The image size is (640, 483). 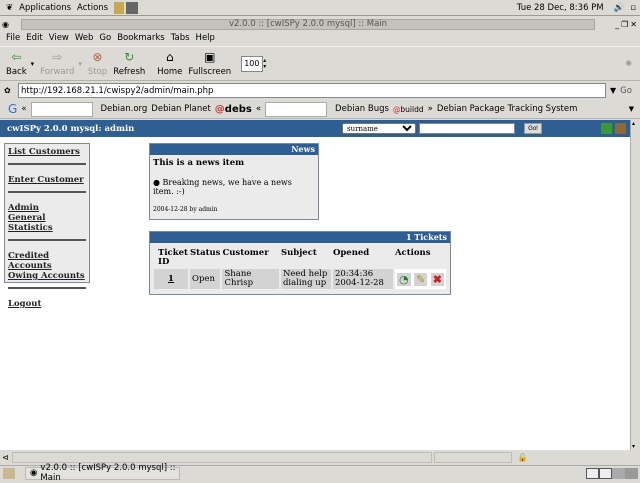 I want to click on fullscreen-button: ▣ Fullscreen, so click(x=209, y=63).